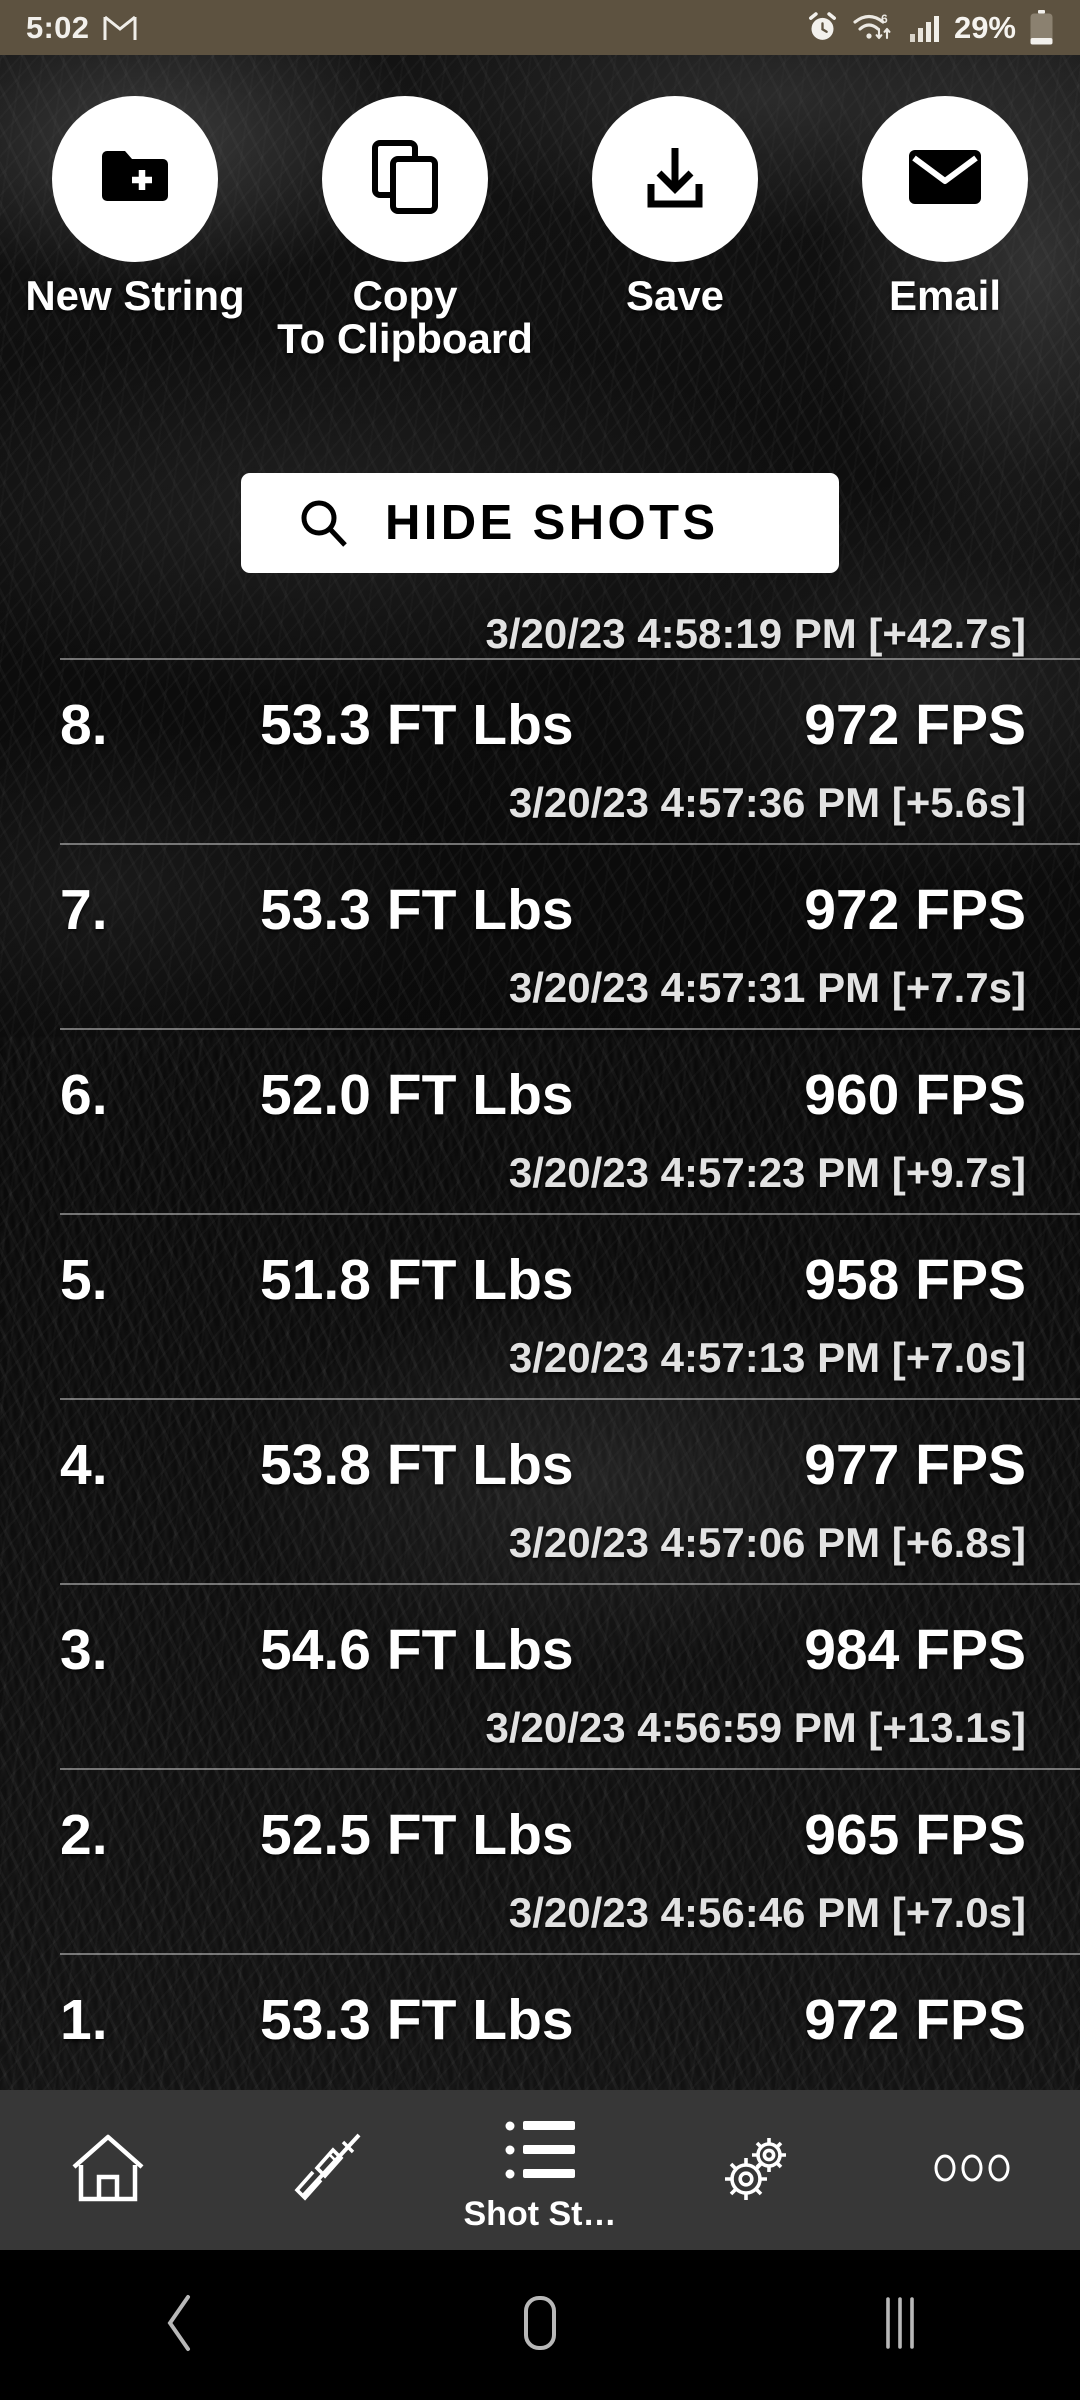 This screenshot has width=1080, height=2400. I want to click on hide-shots-button: HIDE SHOTS, so click(540, 523).